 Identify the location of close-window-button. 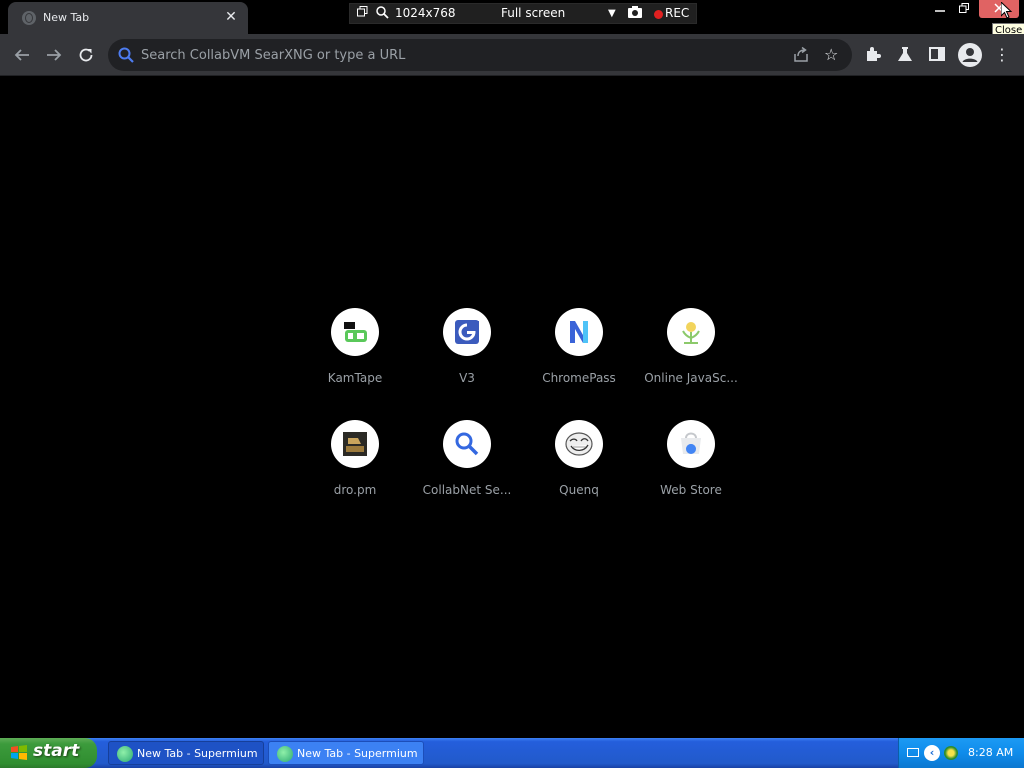
(999, 9).